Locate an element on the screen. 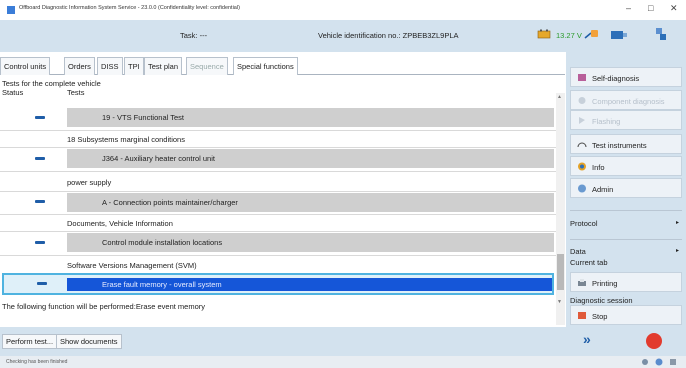  connection-plug-icon is located at coordinates (591, 34).